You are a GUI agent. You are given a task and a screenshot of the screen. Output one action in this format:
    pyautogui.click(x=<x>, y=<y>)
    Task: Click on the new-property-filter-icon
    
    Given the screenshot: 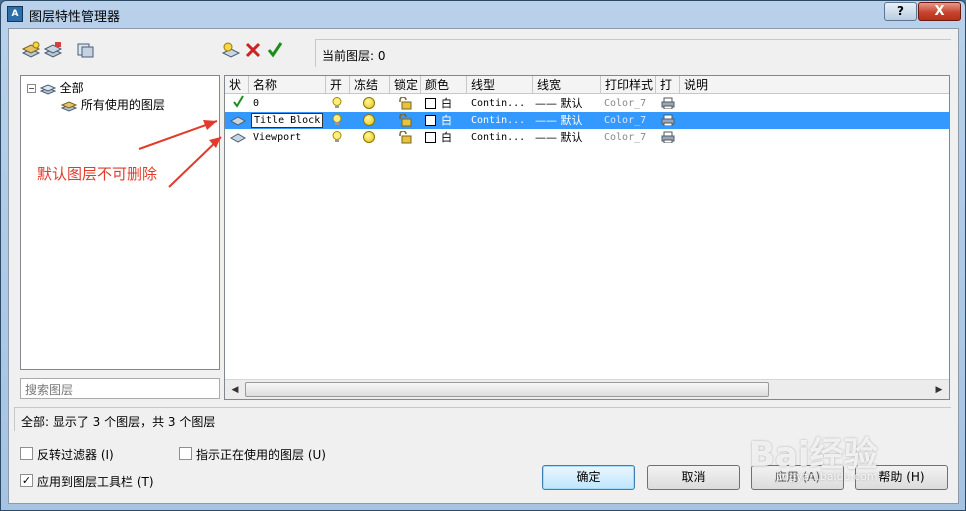 What is the action you would take?
    pyautogui.click(x=31, y=50)
    